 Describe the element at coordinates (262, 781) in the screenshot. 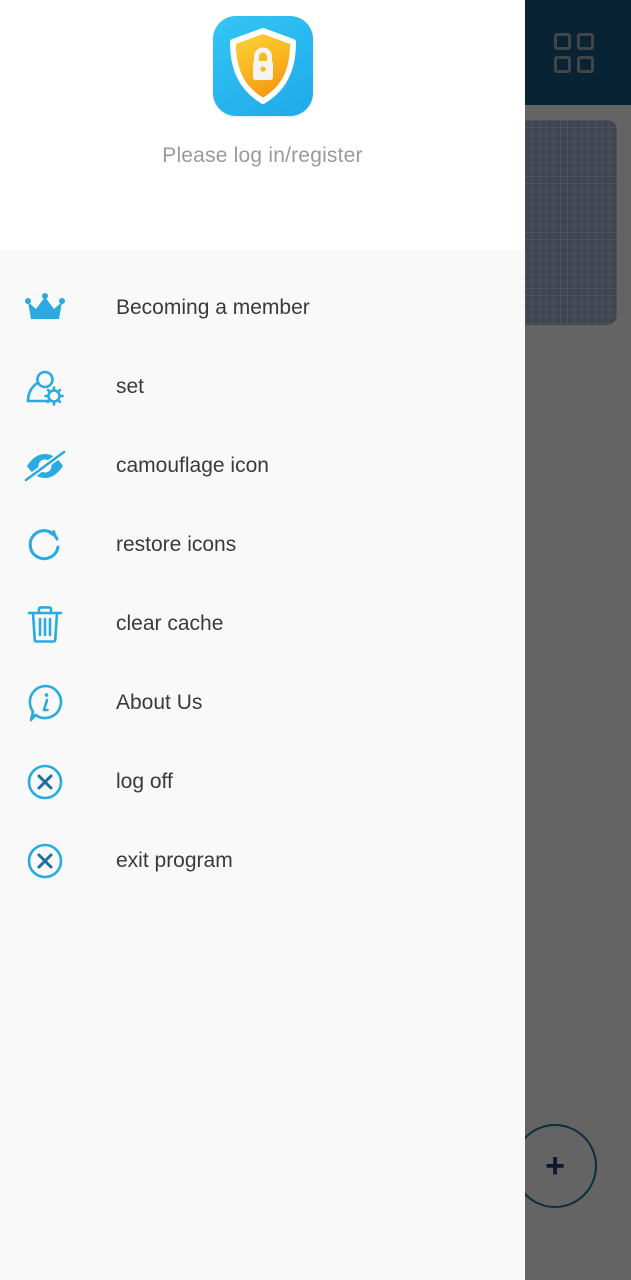

I see `menu-item-log-off: log off` at that location.